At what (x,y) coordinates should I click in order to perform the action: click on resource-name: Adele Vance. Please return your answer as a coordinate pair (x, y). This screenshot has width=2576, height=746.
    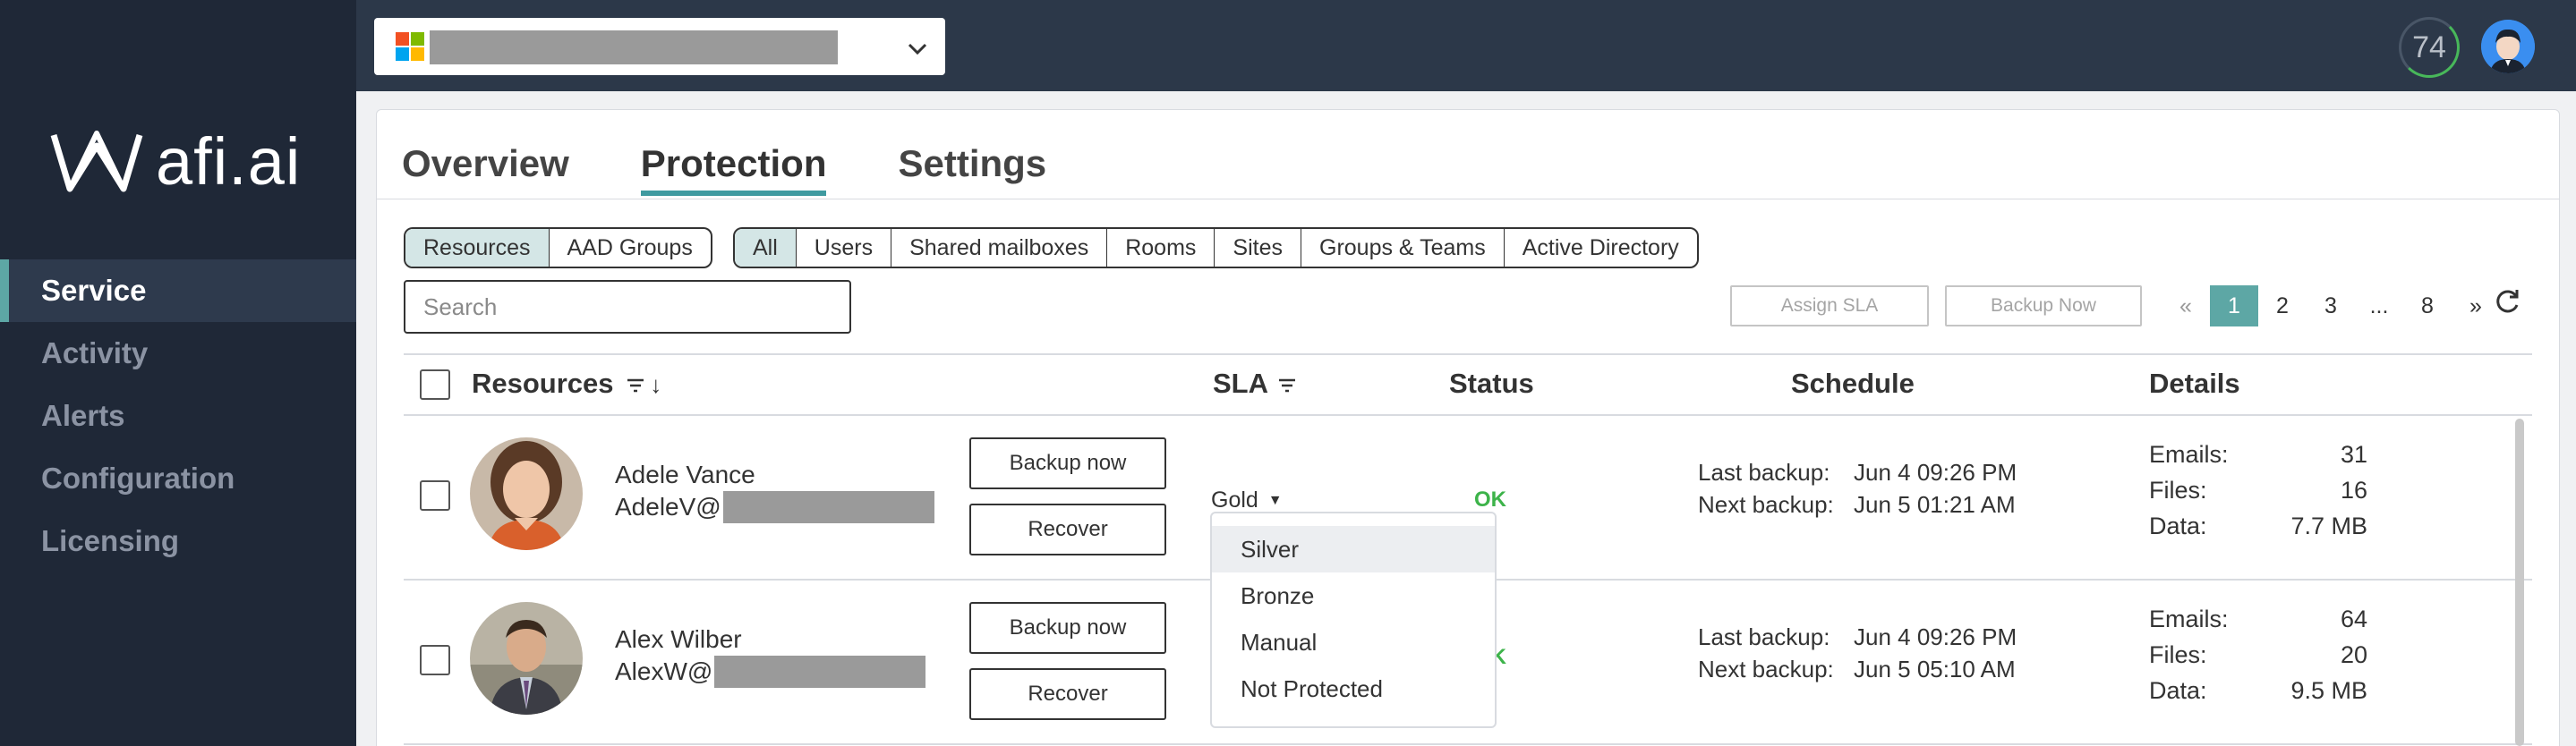
    Looking at the image, I should click on (685, 474).